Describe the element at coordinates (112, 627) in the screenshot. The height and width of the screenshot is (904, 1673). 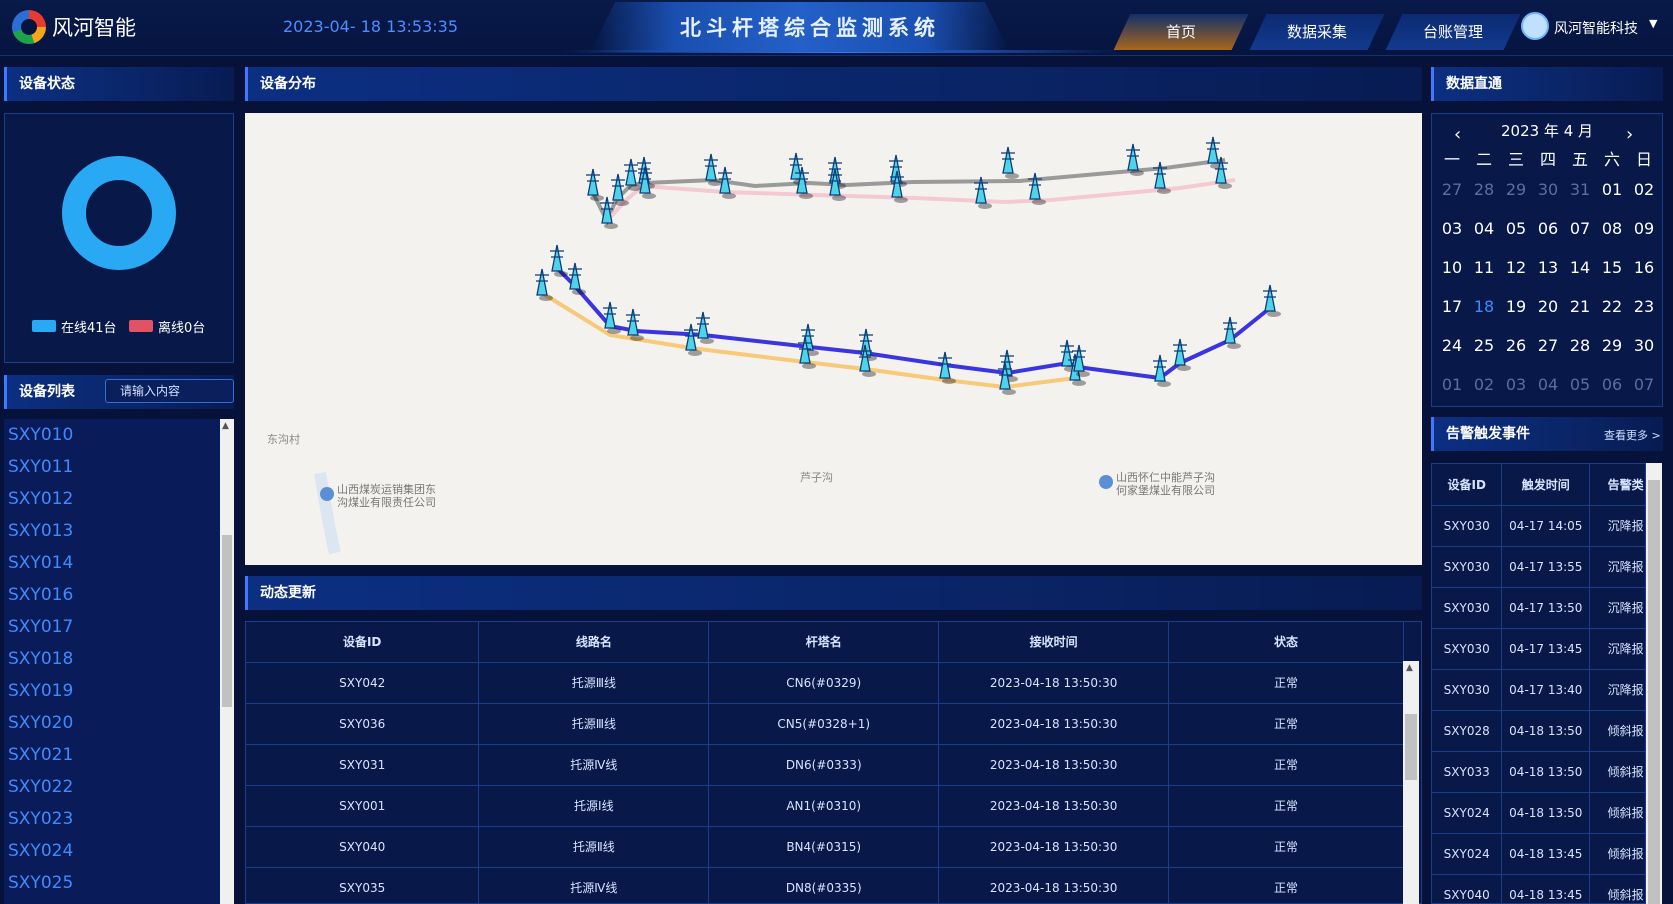
I see `device-list-item: SXY017` at that location.